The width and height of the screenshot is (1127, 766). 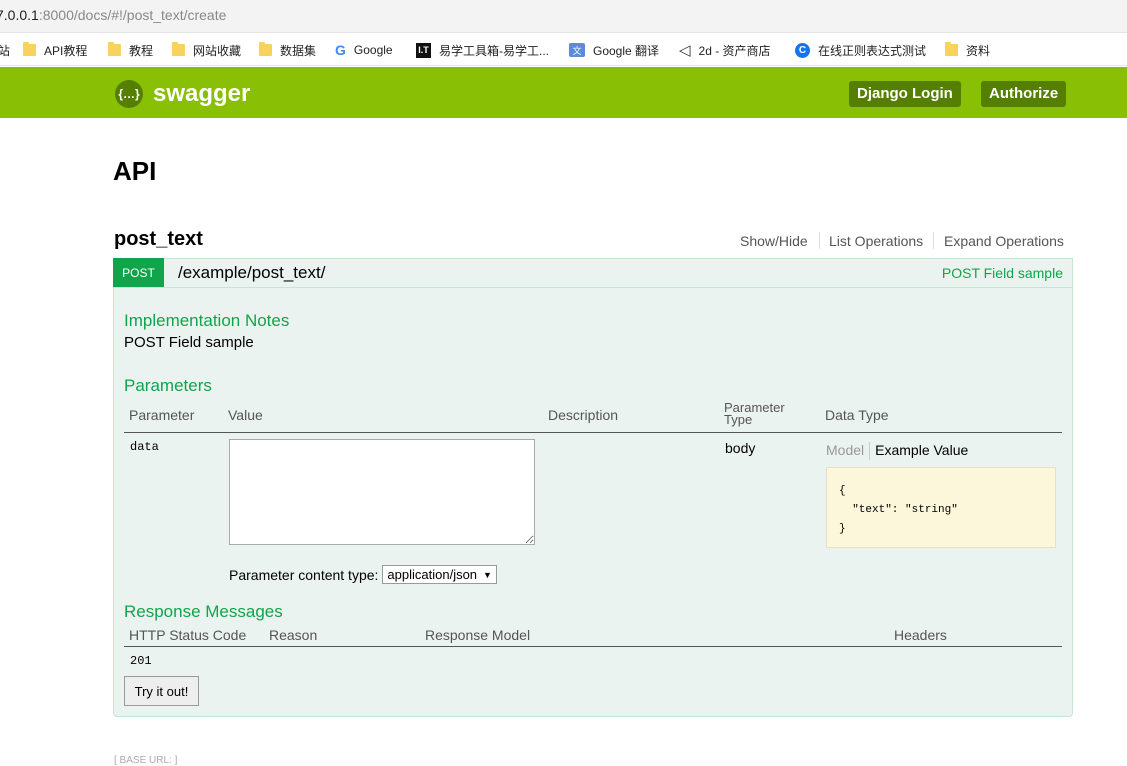 What do you see at coordinates (138, 272) in the screenshot?
I see `http-method-badge: POST` at bounding box center [138, 272].